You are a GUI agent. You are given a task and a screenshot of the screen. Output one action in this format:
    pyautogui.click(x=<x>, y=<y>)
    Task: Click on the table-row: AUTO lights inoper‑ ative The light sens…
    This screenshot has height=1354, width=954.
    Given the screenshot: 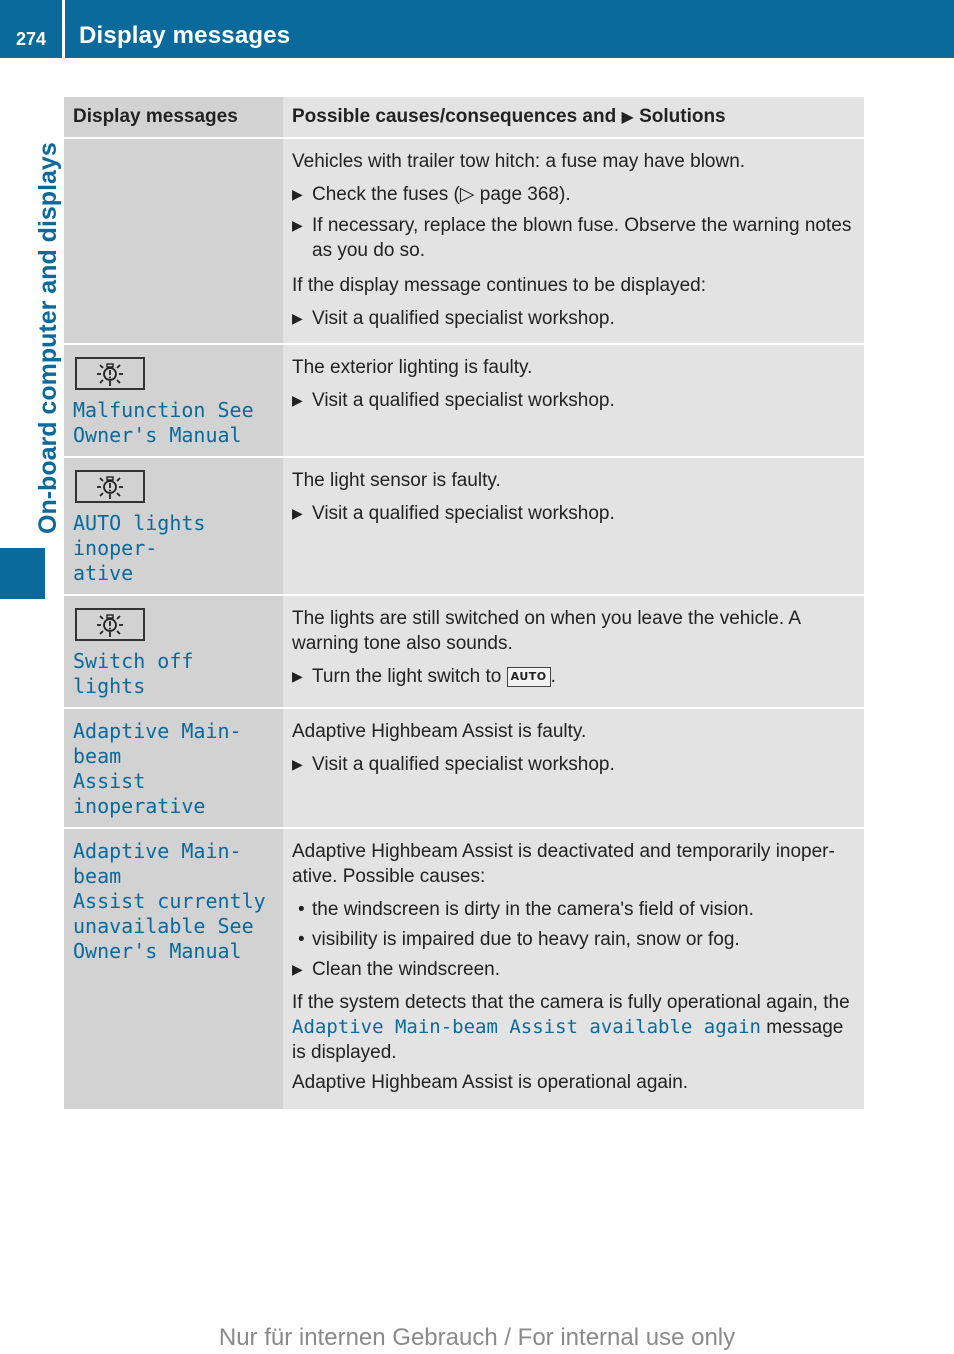 What is the action you would take?
    pyautogui.click(x=464, y=525)
    